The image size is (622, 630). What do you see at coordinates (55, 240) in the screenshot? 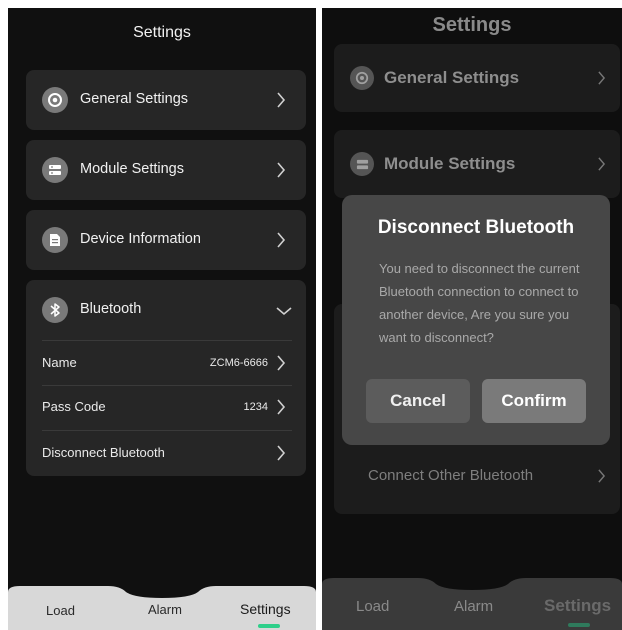
I see `document-icon` at bounding box center [55, 240].